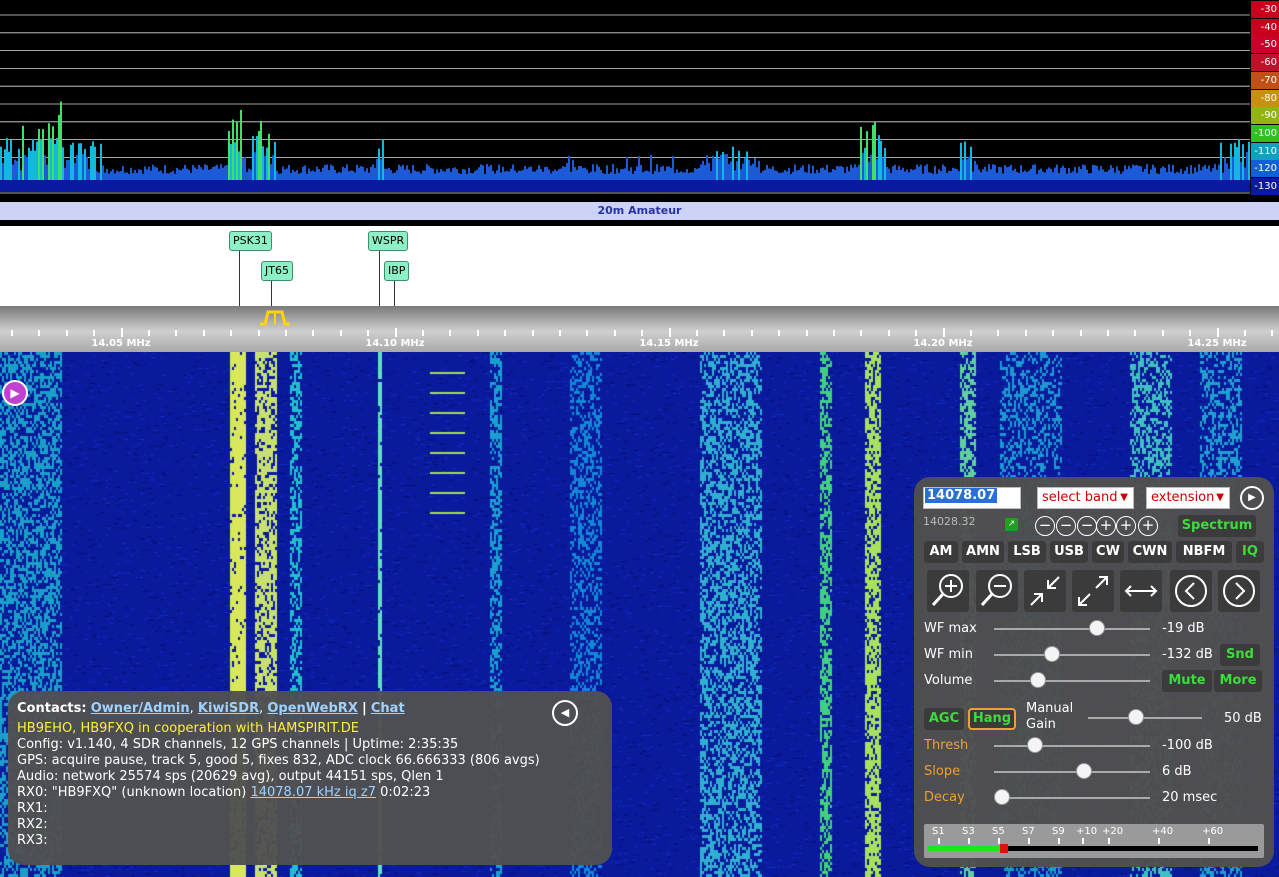 Image resolution: width=1279 pixels, height=877 pixels. Describe the element at coordinates (1177, 771) in the screenshot. I see `slope-value: 6 dB` at that location.